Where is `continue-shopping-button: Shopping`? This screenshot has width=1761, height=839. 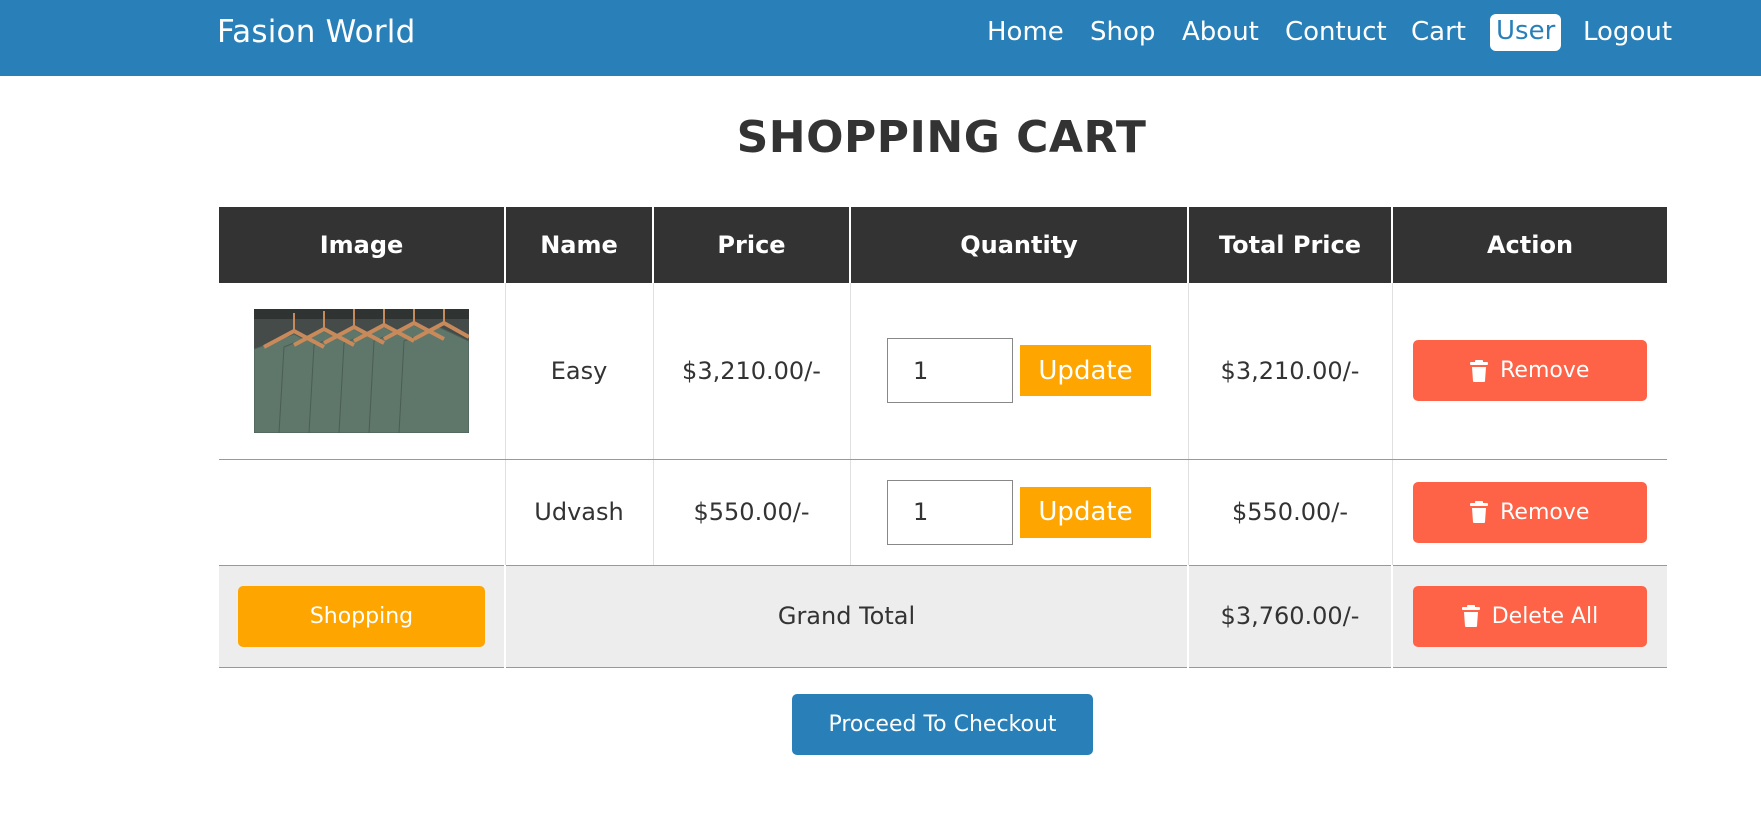
continue-shopping-button: Shopping is located at coordinates (361, 616).